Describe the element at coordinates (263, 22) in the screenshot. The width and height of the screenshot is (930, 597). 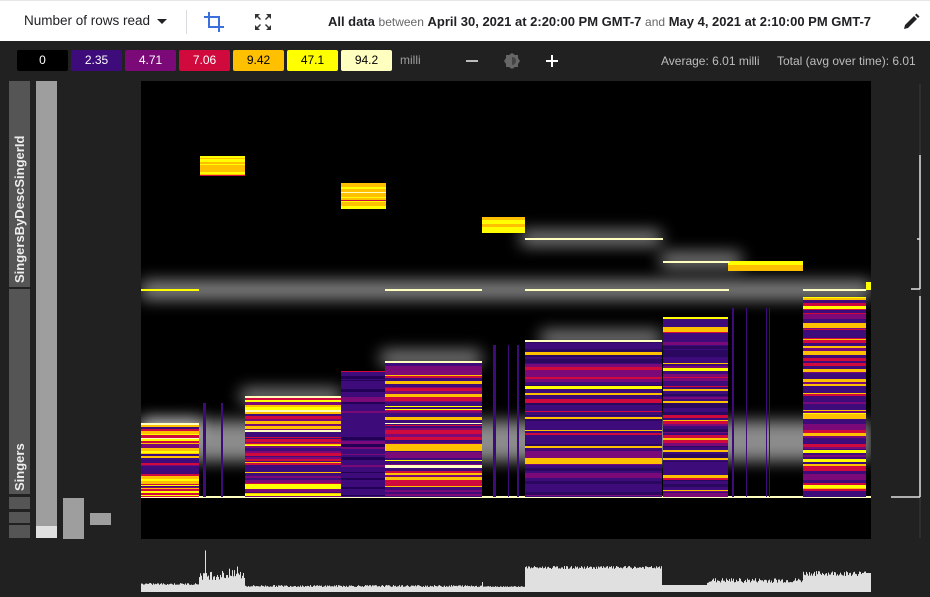
I see `fullscreen-button` at that location.